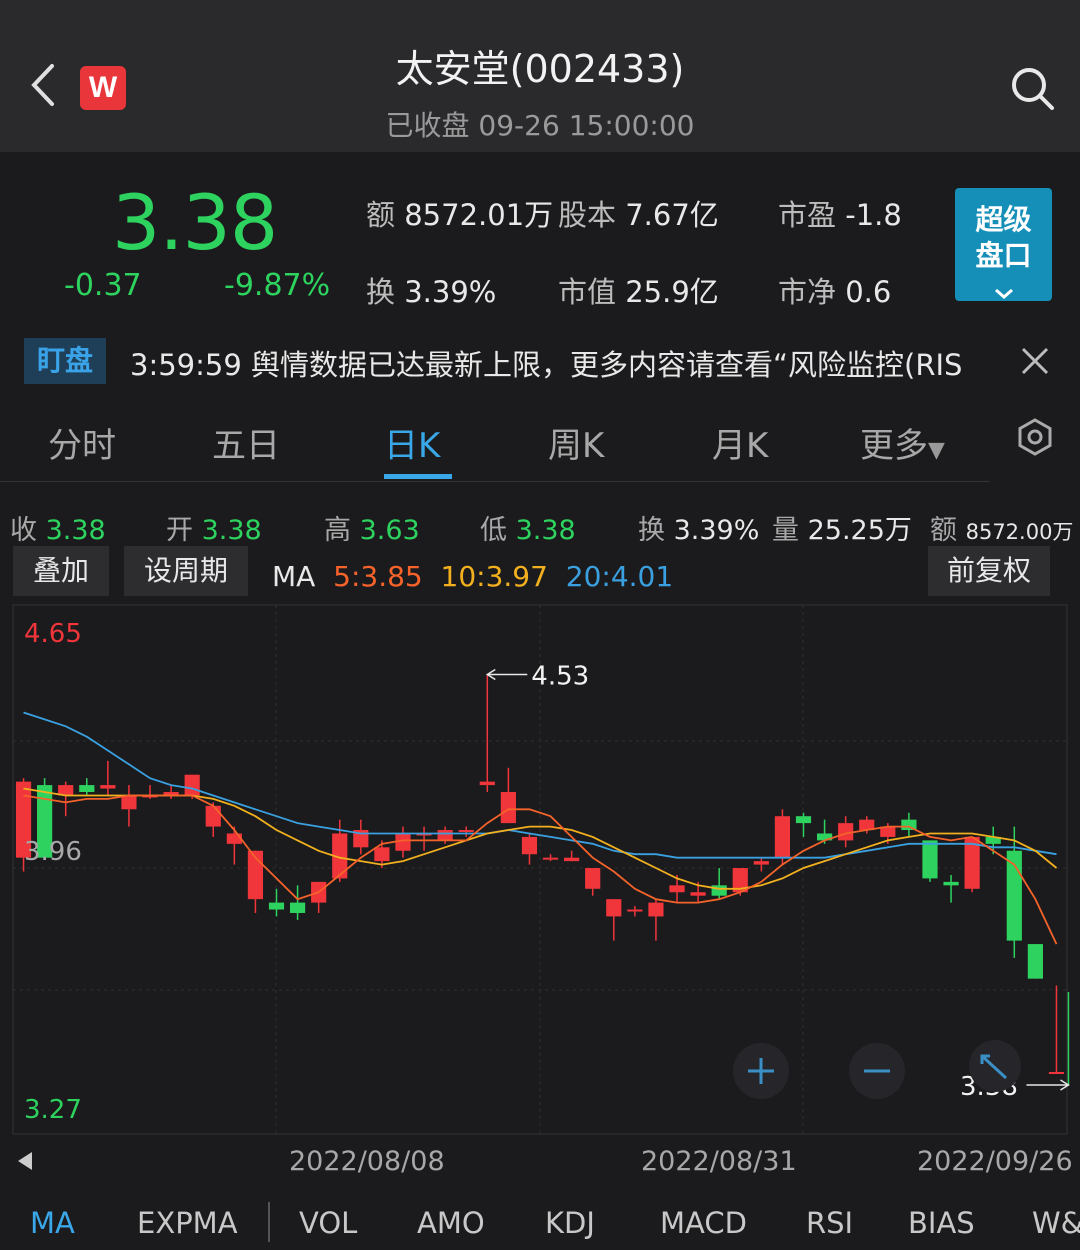 This screenshot has height=1250, width=1080. Describe the element at coordinates (53, 634) in the screenshot. I see `y-axis-label-max: 4.65` at that location.